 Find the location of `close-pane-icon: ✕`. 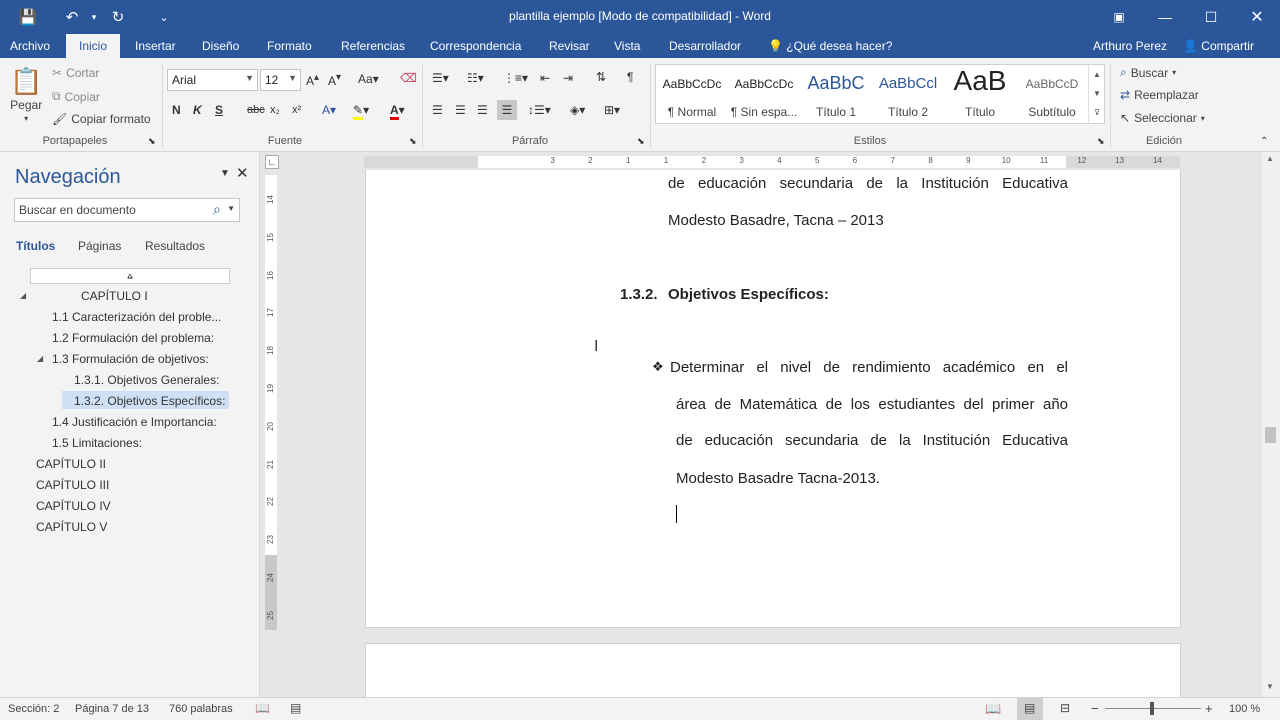

close-pane-icon: ✕ is located at coordinates (242, 173).